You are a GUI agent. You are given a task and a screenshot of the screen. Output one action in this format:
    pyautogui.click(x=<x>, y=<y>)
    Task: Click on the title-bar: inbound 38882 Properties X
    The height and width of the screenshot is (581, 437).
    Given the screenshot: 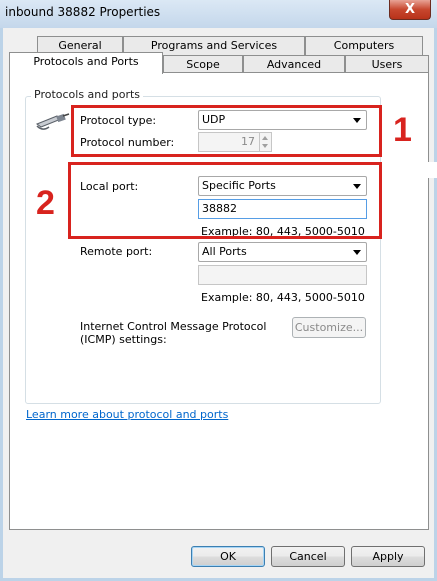 What is the action you would take?
    pyautogui.click(x=218, y=14)
    